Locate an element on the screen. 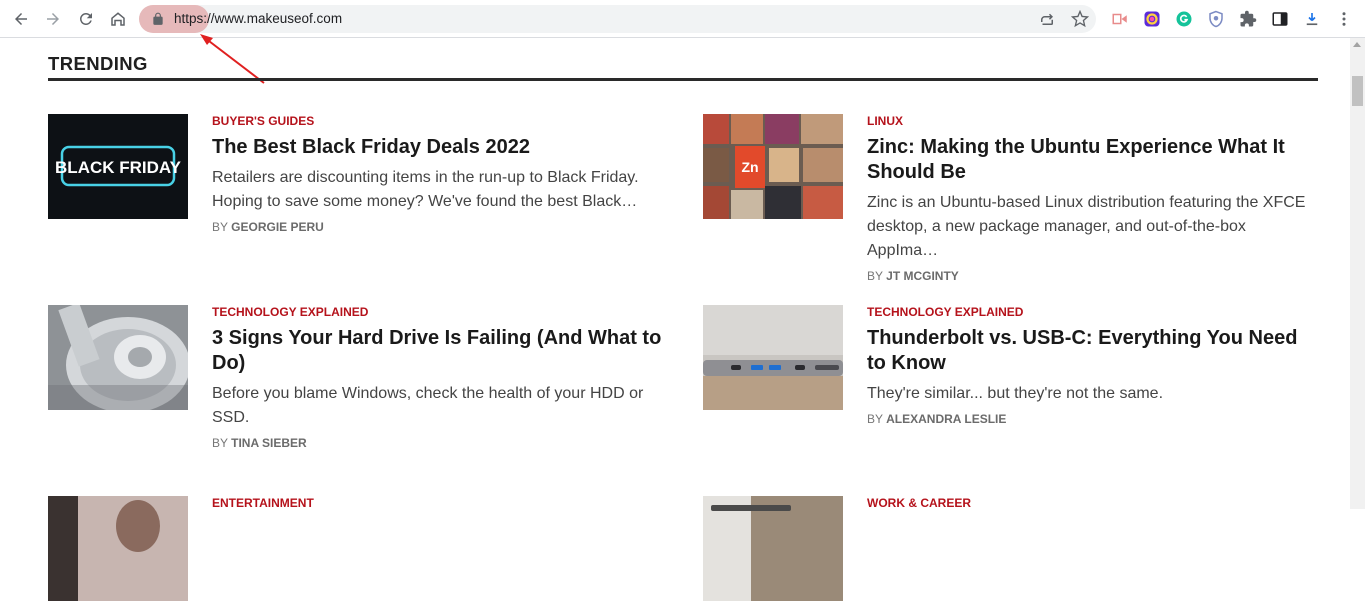  lock-icon is located at coordinates (158, 19).